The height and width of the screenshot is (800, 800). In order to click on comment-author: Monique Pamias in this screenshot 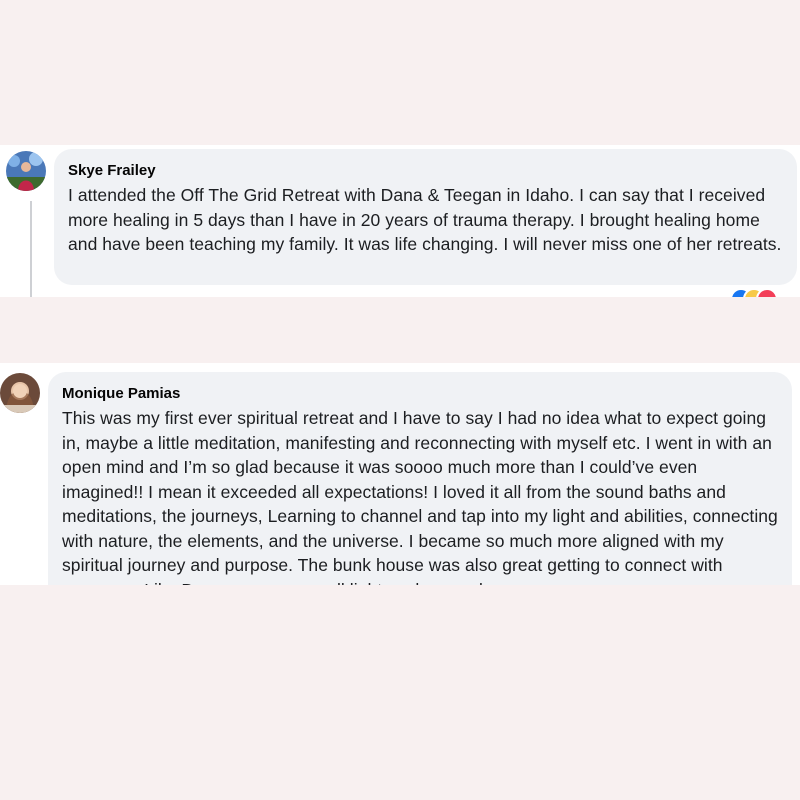, I will do `click(420, 394)`.